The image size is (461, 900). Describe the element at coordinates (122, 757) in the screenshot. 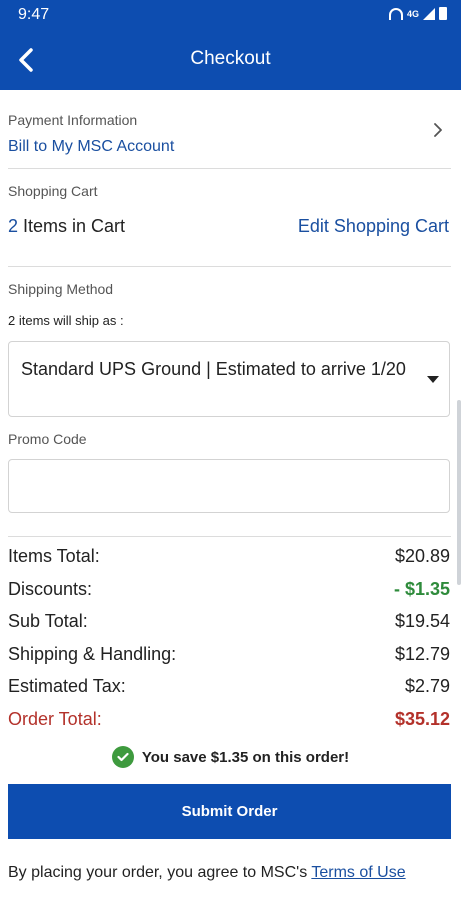

I see `check-circle-icon` at that location.